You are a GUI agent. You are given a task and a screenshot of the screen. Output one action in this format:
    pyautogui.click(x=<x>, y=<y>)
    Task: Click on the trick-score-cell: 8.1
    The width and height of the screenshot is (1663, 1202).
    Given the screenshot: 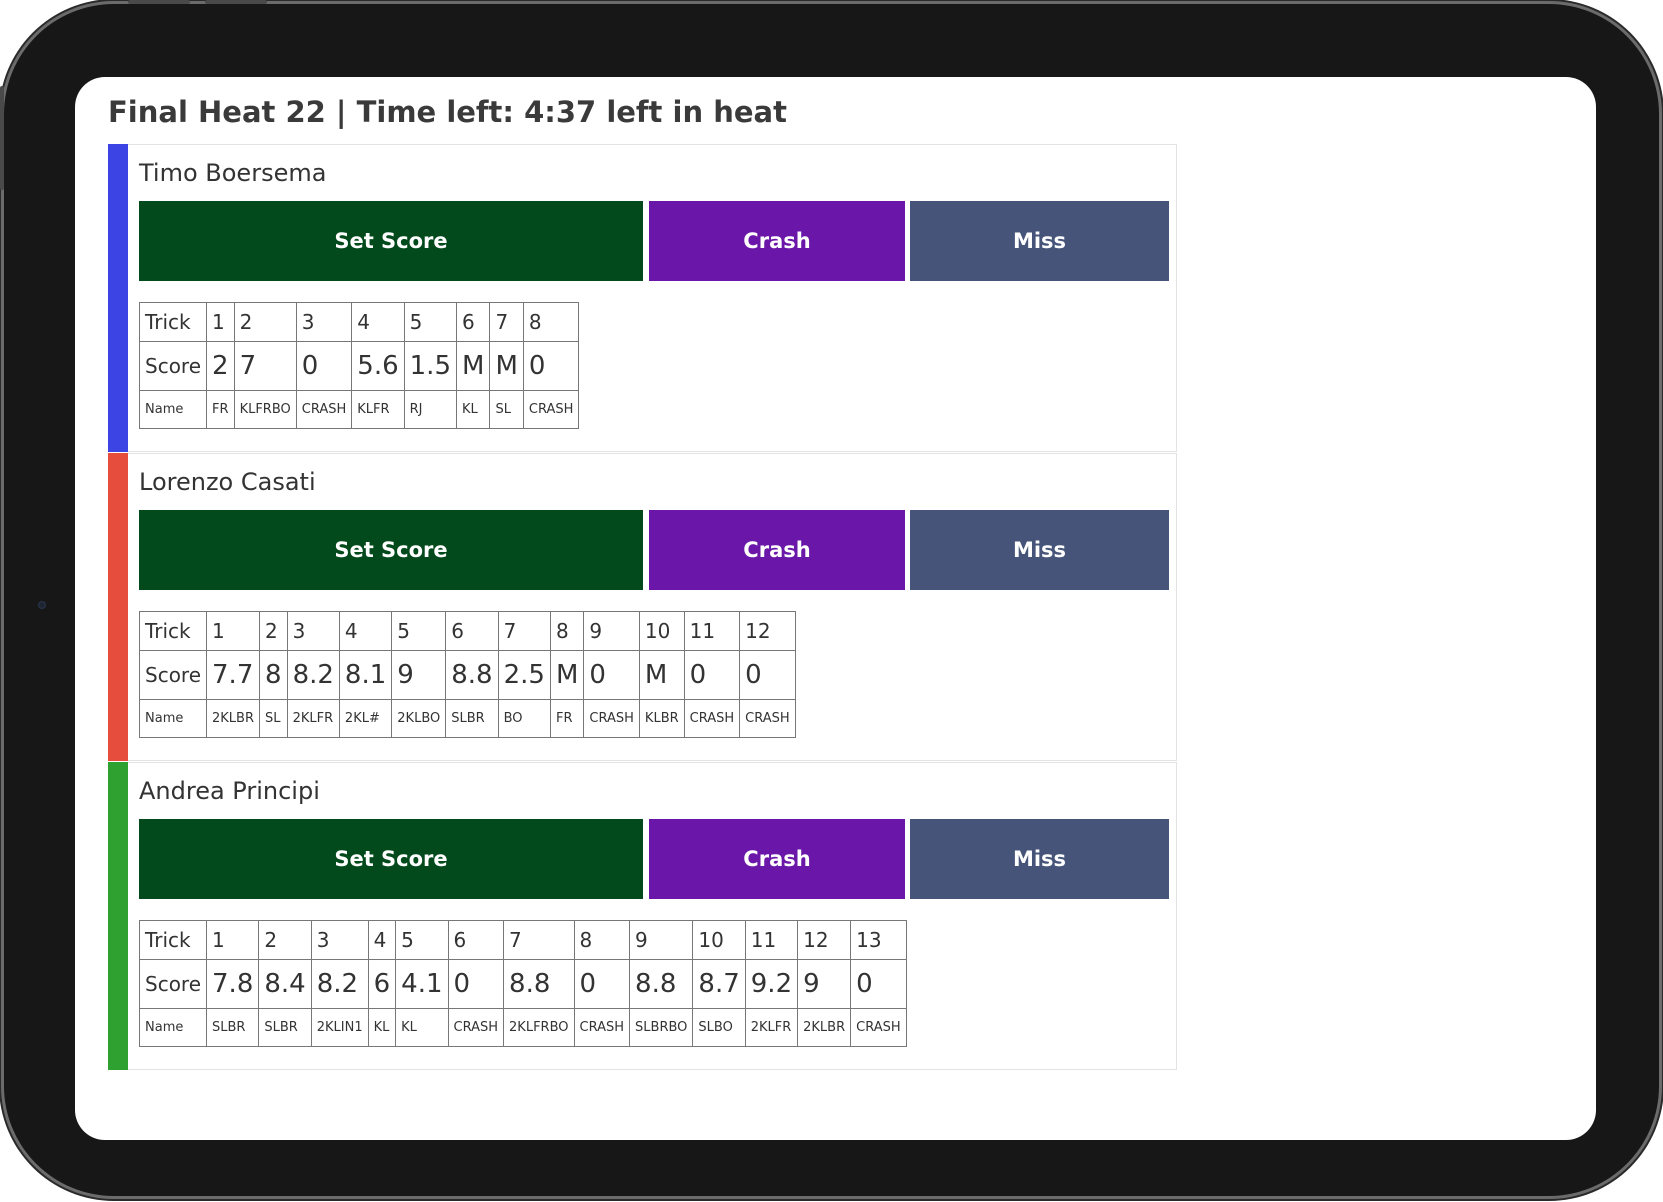 What is the action you would take?
    pyautogui.click(x=365, y=675)
    